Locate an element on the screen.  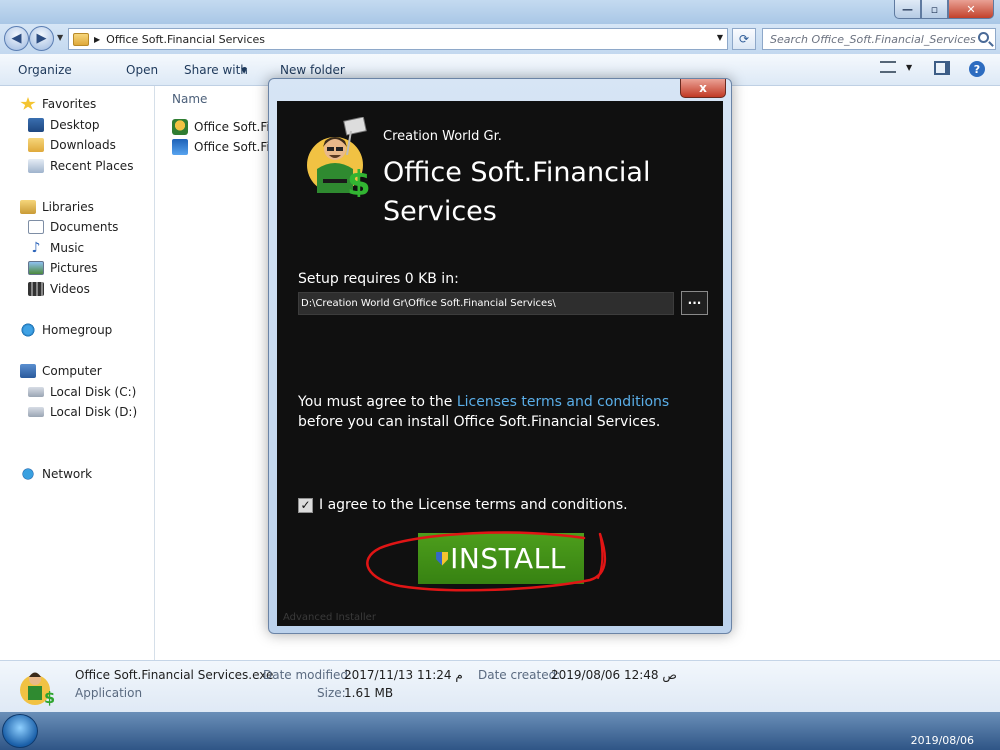
back-arrow-icon: ◀ is located at coordinates (16, 38).